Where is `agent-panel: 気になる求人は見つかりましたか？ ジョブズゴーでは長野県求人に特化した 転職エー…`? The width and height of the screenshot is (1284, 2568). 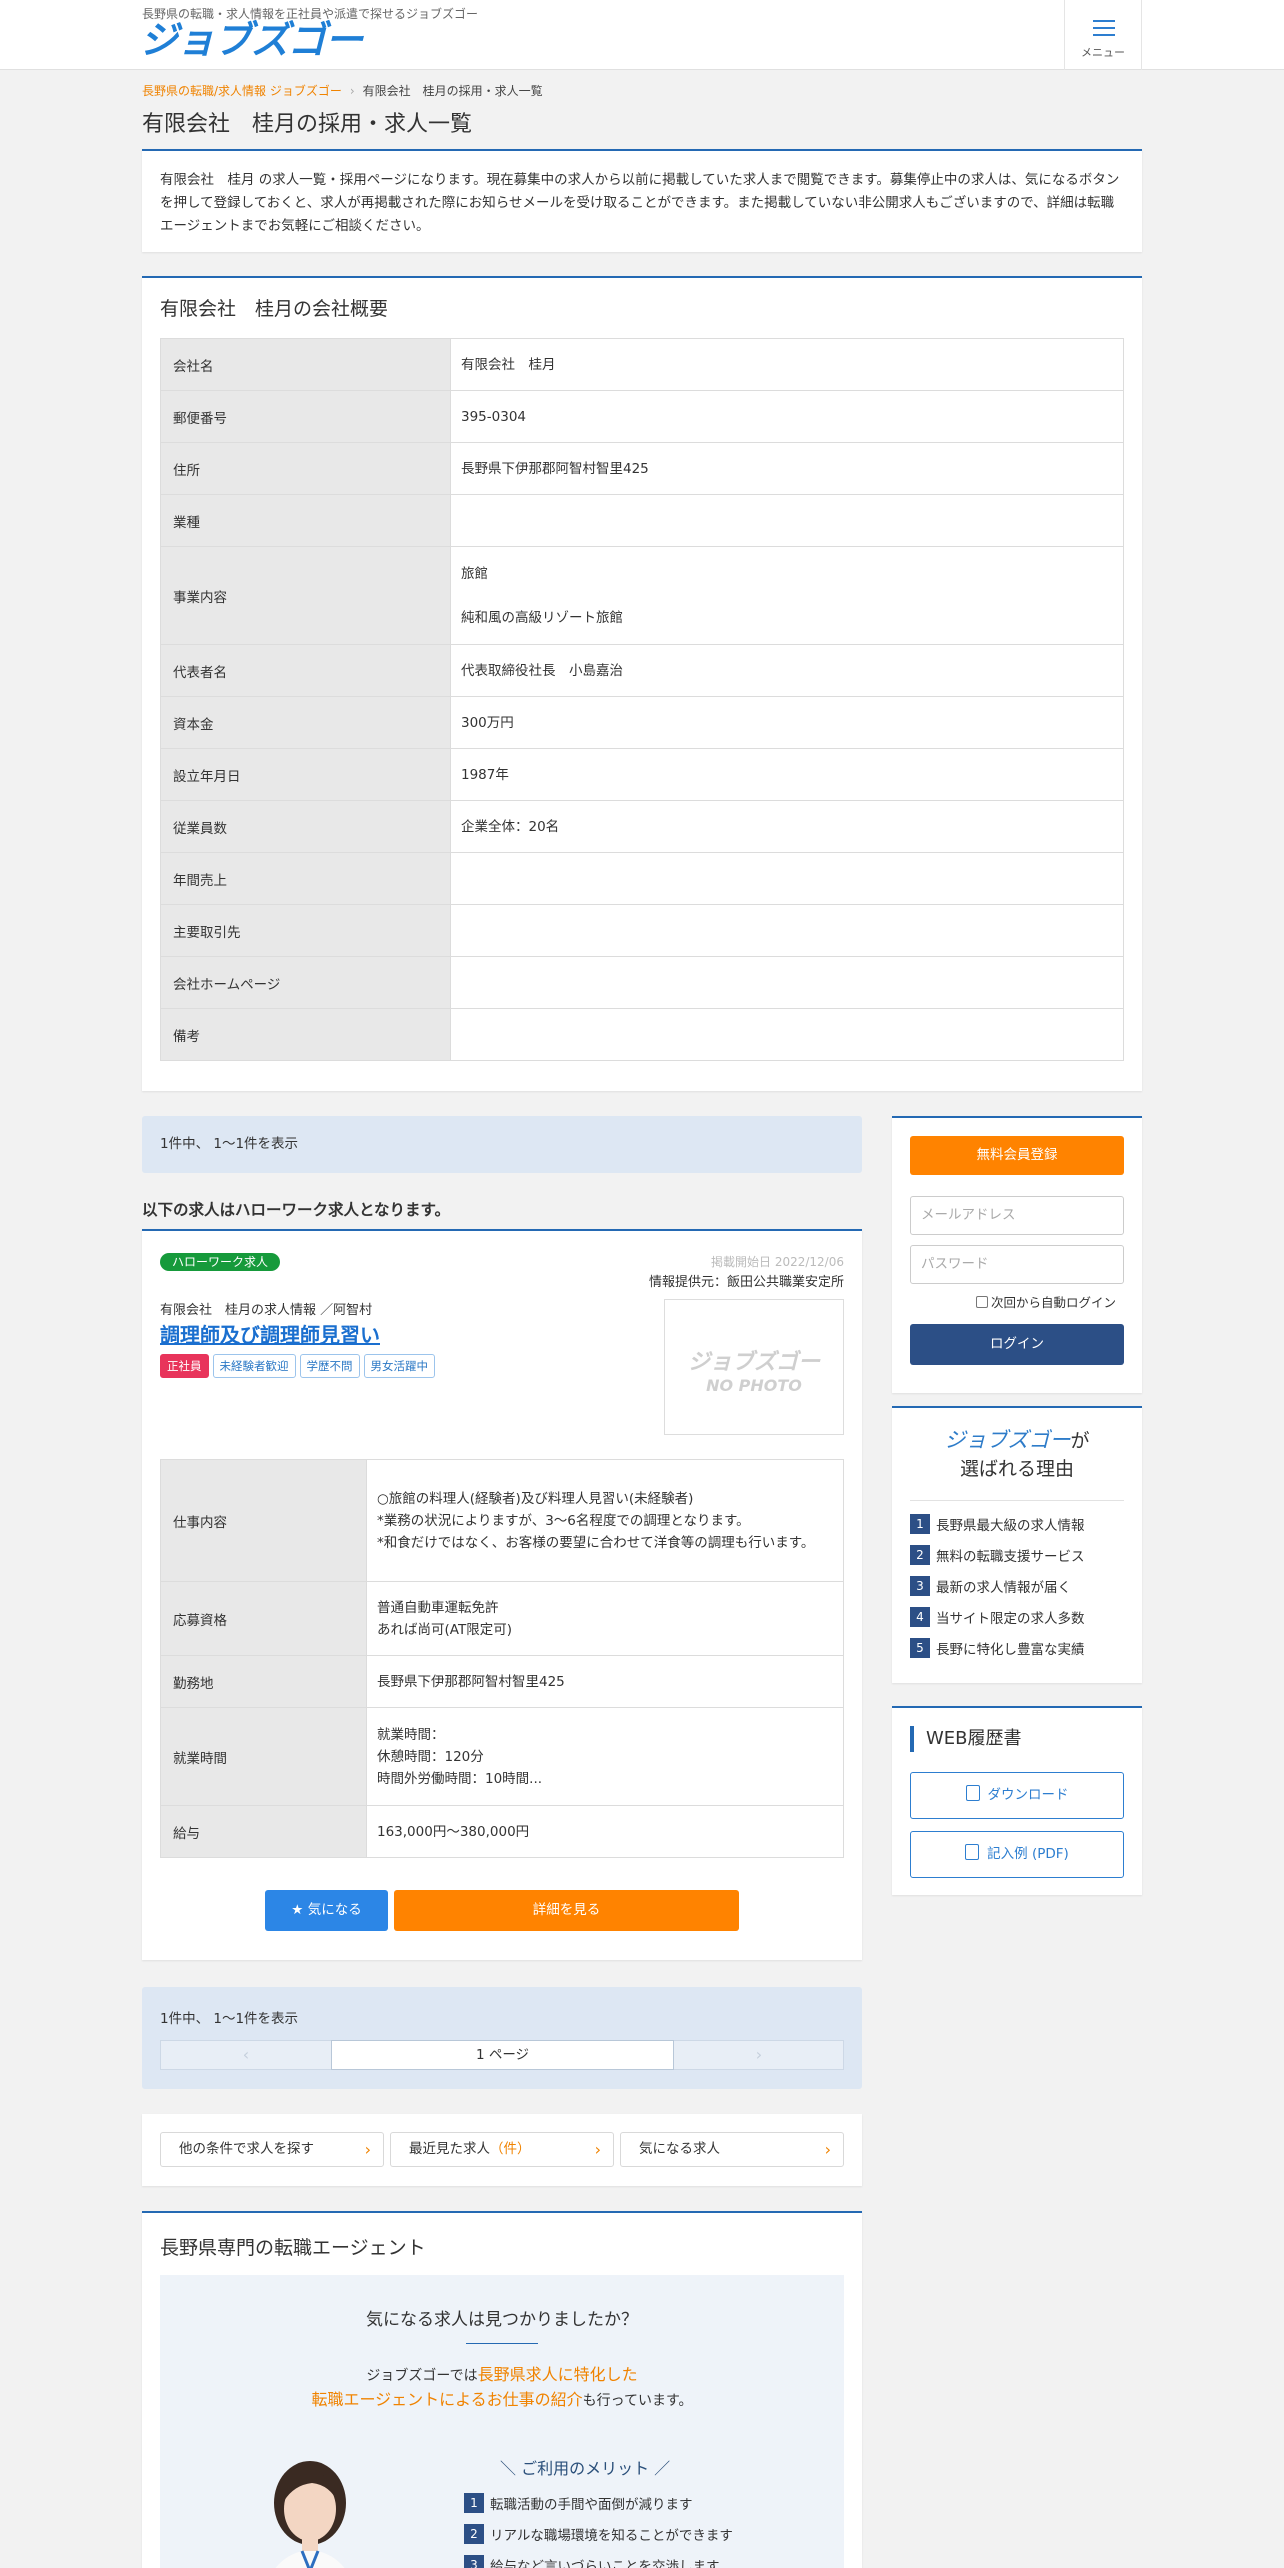 agent-panel: 気になる求人は見つかりましたか？ ジョブズゴーでは長野県求人に特化した 転職エー… is located at coordinates (502, 2421).